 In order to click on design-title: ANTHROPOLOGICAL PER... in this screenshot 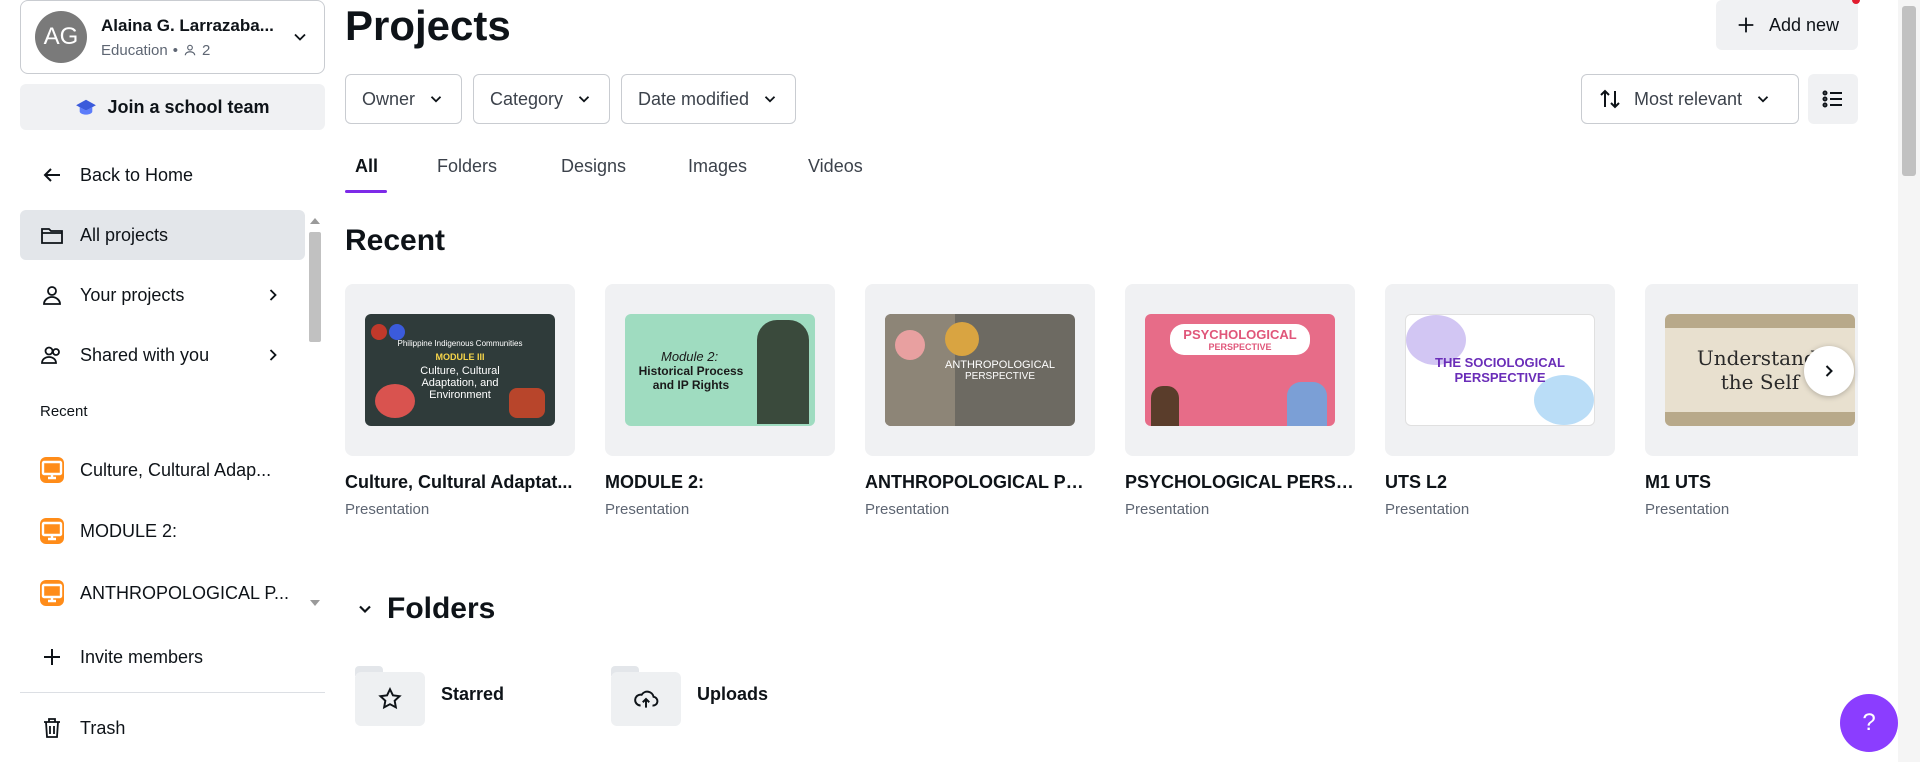, I will do `click(980, 482)`.